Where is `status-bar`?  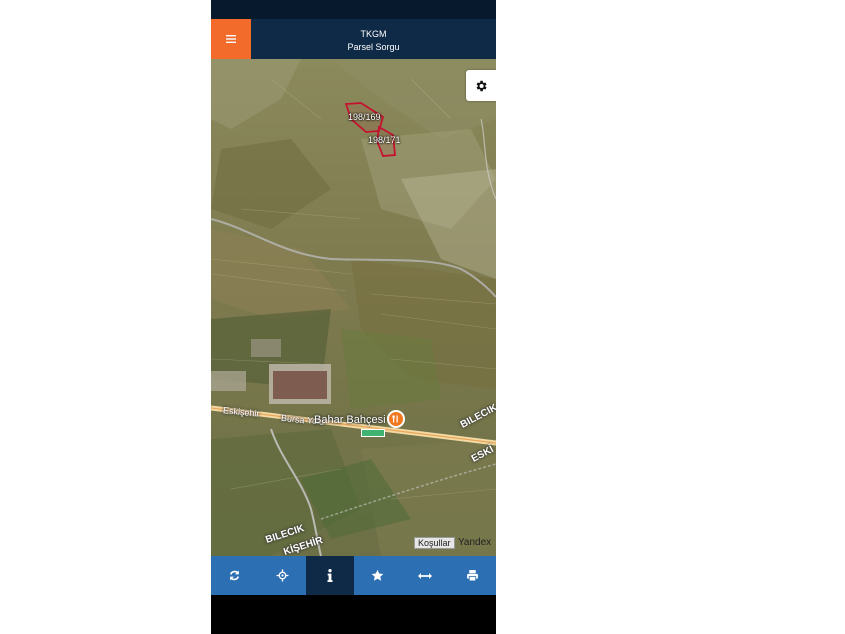 status-bar is located at coordinates (353, 9).